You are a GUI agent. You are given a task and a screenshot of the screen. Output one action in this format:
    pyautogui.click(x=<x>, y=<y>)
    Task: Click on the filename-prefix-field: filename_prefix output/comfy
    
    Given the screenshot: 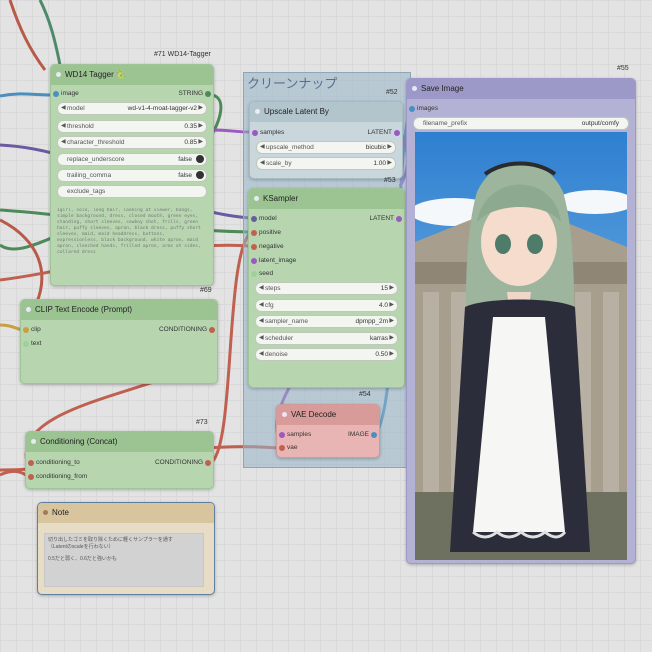 What is the action you would take?
    pyautogui.click(x=521, y=123)
    